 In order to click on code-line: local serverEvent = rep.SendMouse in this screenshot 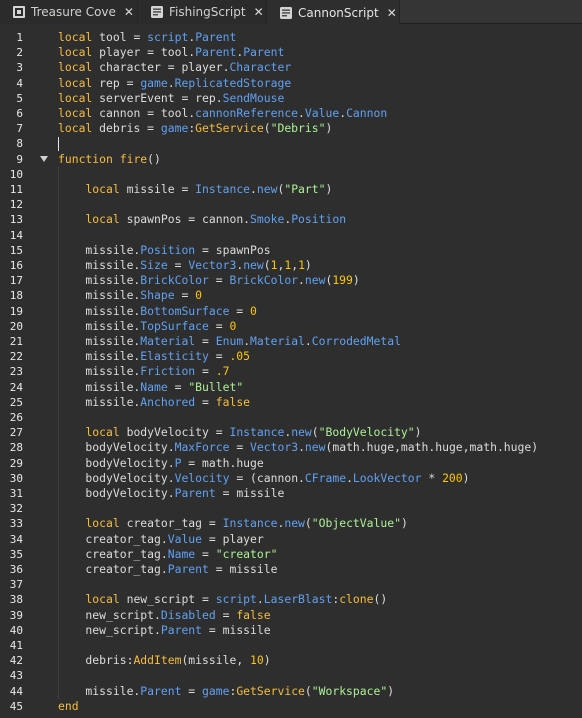, I will do `click(320, 98)`.